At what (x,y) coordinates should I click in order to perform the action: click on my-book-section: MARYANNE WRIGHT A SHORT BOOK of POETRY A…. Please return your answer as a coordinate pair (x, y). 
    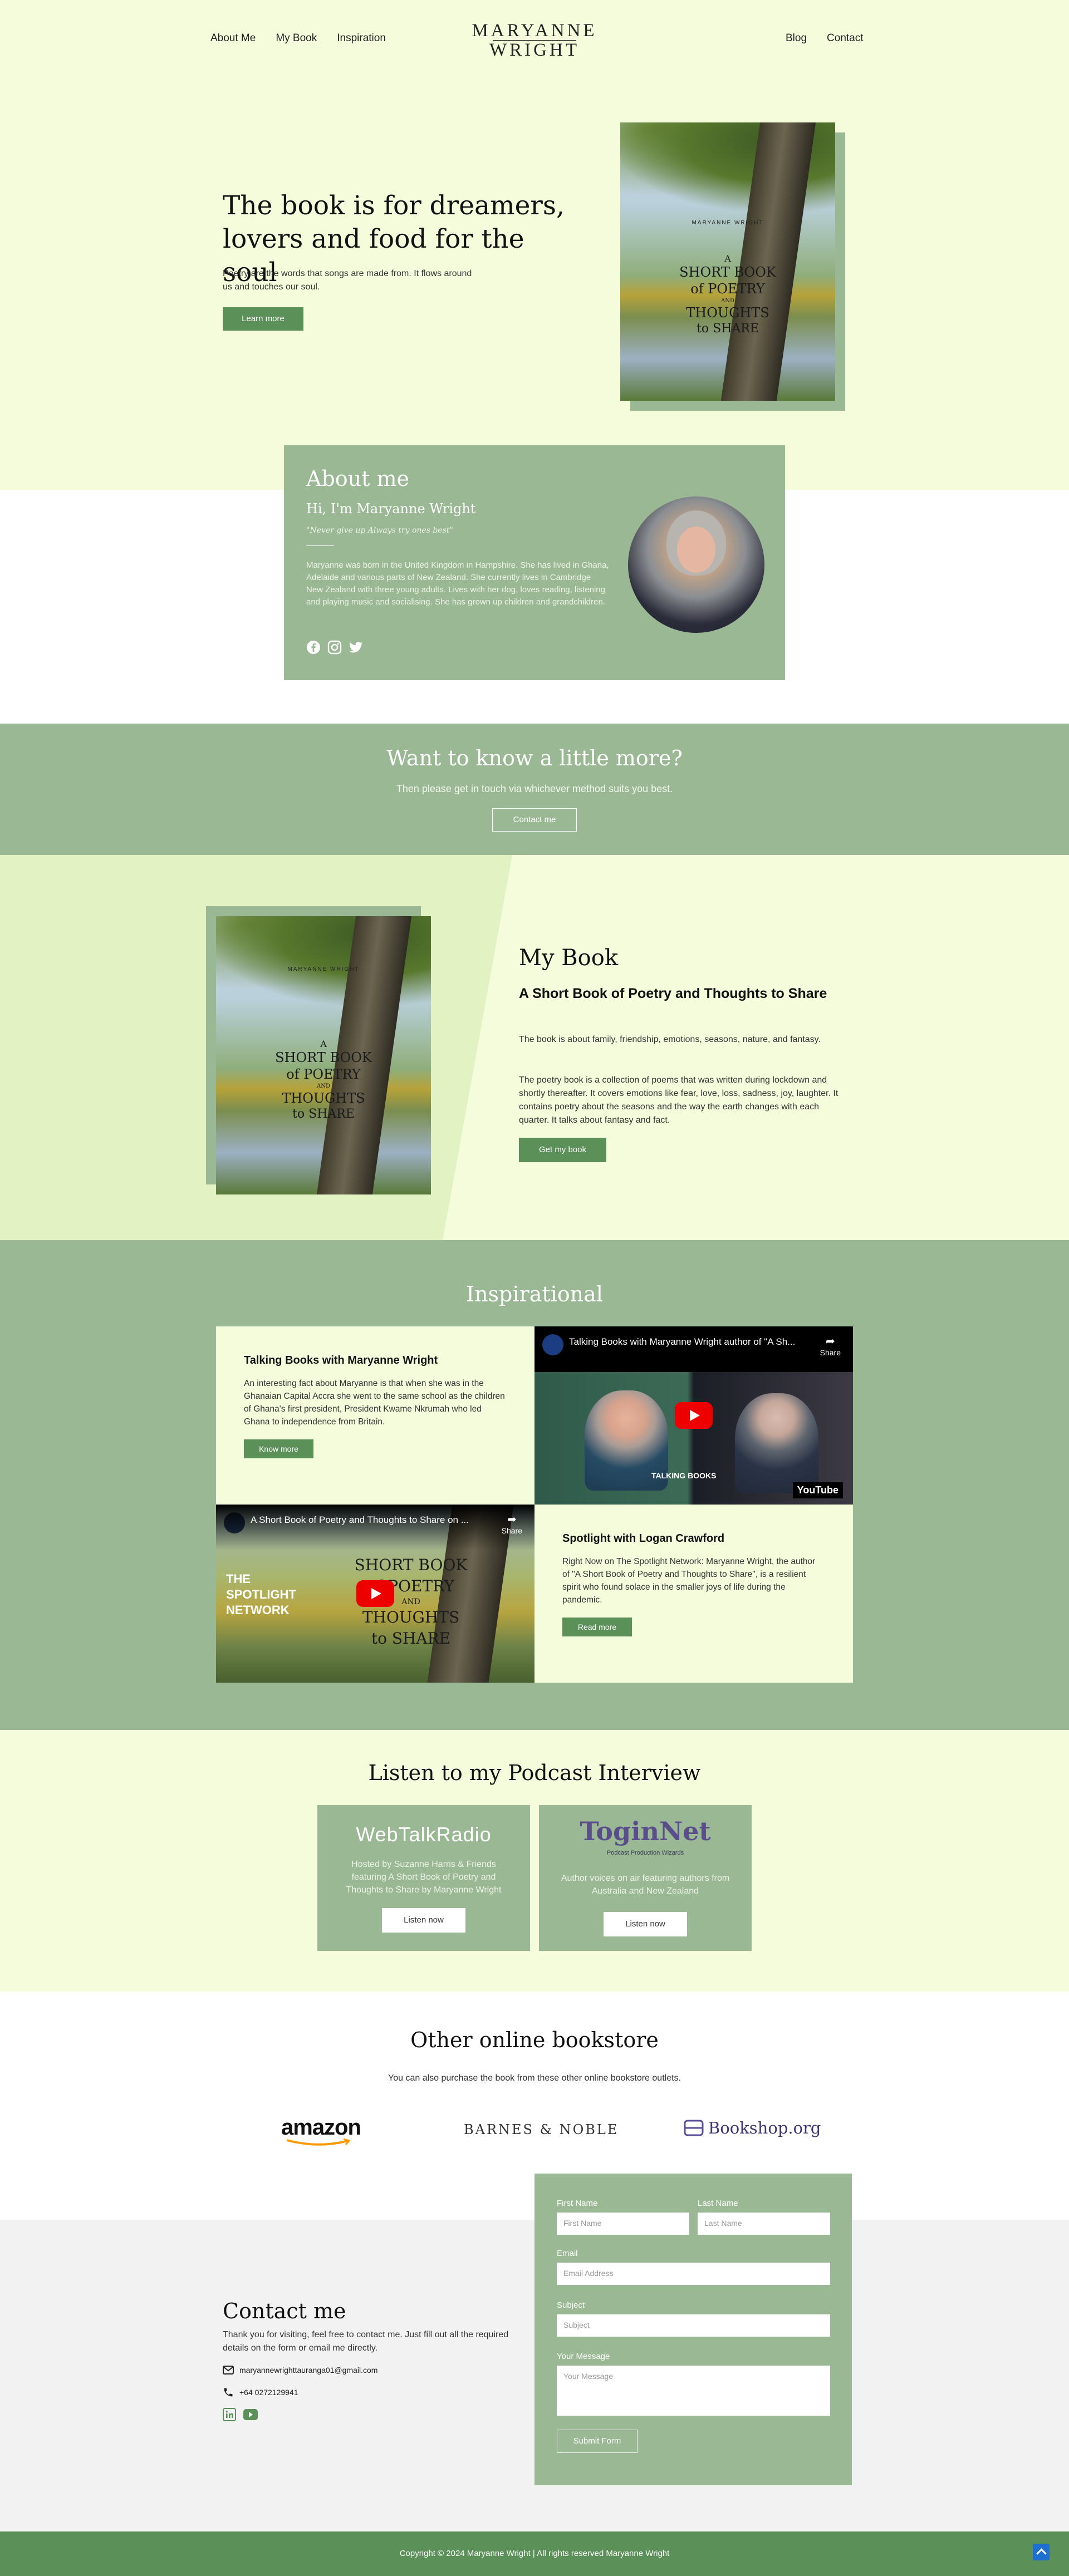
    Looking at the image, I should click on (534, 1047).